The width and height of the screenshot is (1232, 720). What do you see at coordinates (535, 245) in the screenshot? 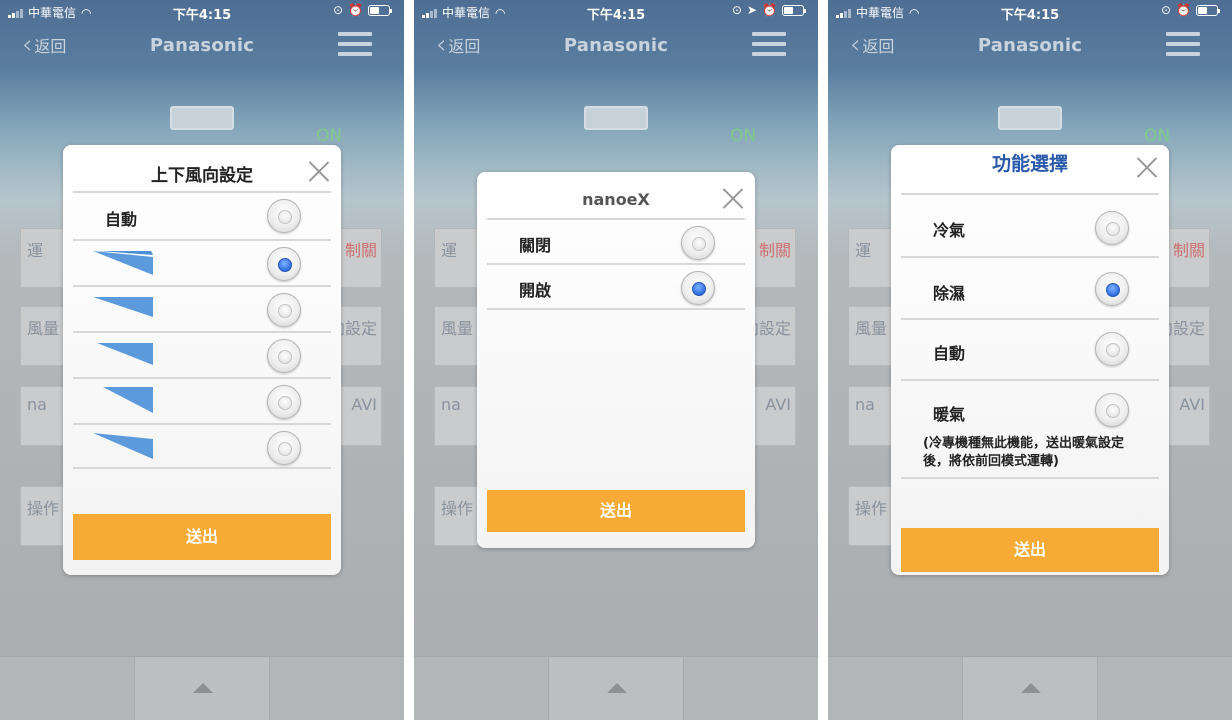
I see `option-label: 關閉` at bounding box center [535, 245].